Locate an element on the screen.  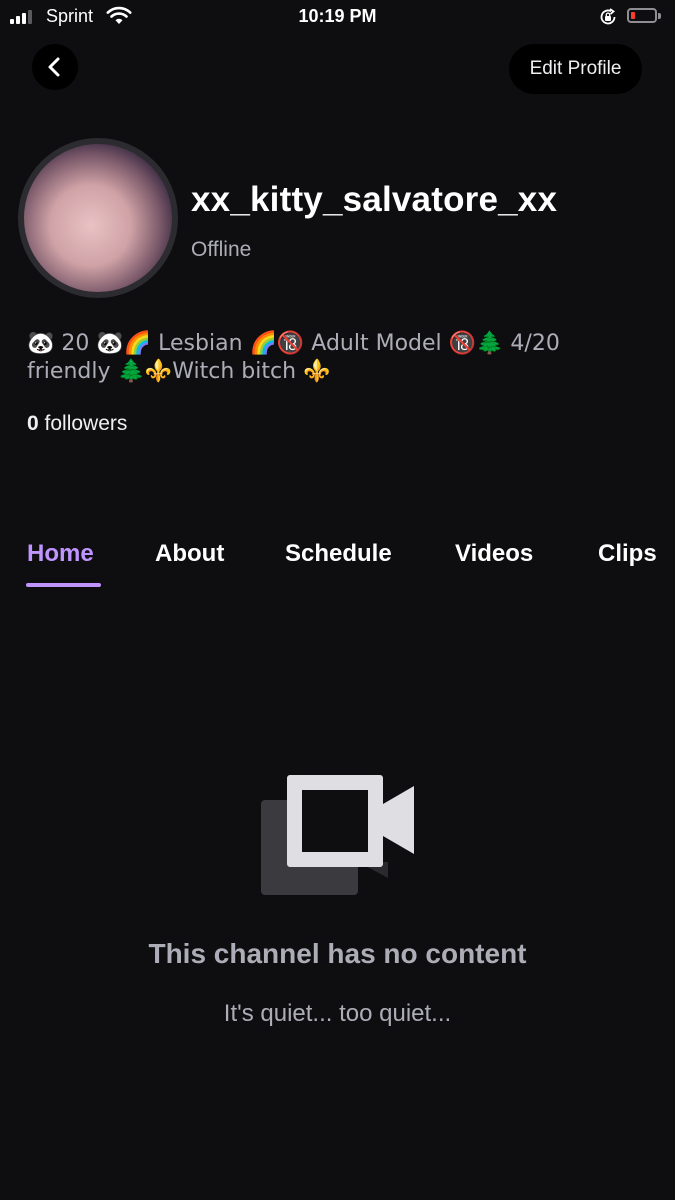
status-label: Offline is located at coordinates (221, 249).